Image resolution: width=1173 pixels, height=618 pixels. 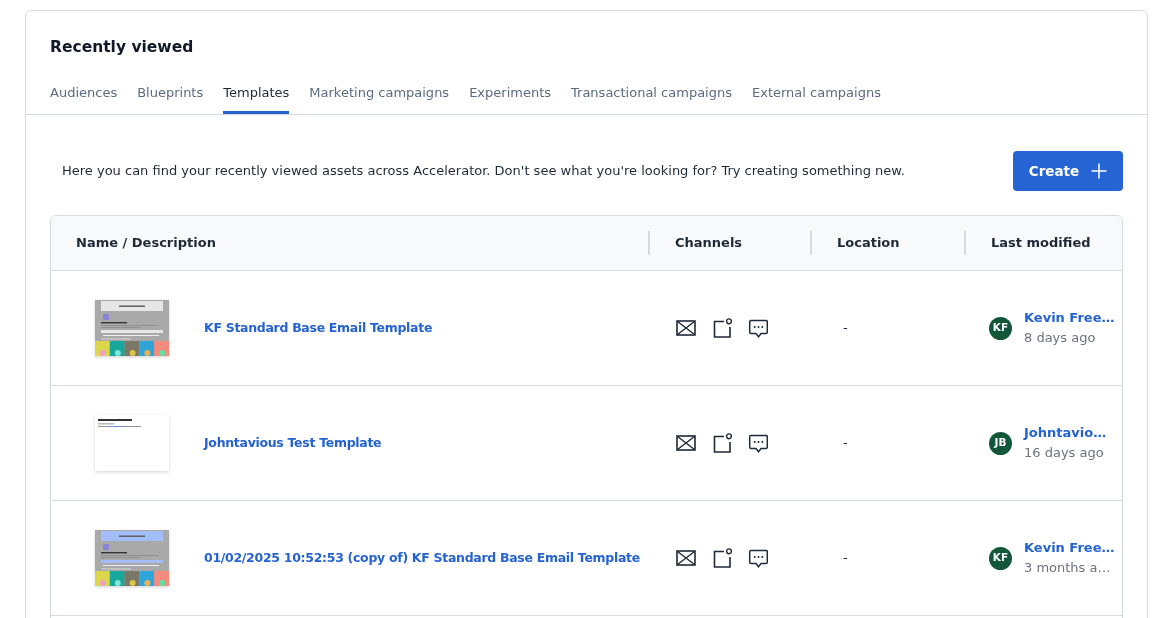 I want to click on modified-time: 8 days ago, so click(x=1060, y=338).